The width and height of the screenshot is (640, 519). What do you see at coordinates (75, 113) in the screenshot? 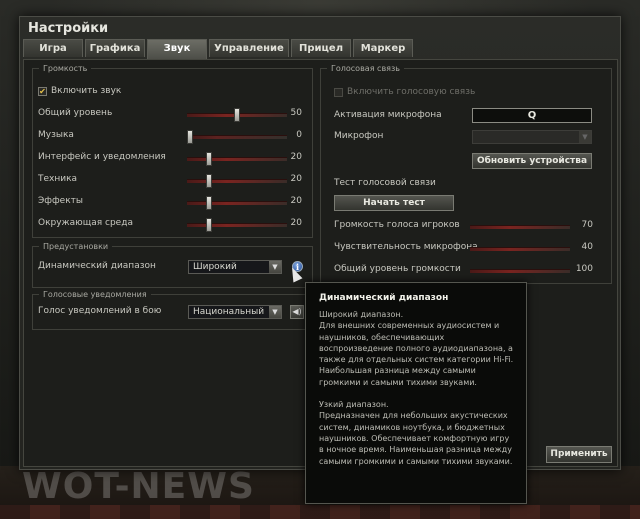
I see `slider-label: Общий уровень` at bounding box center [75, 113].